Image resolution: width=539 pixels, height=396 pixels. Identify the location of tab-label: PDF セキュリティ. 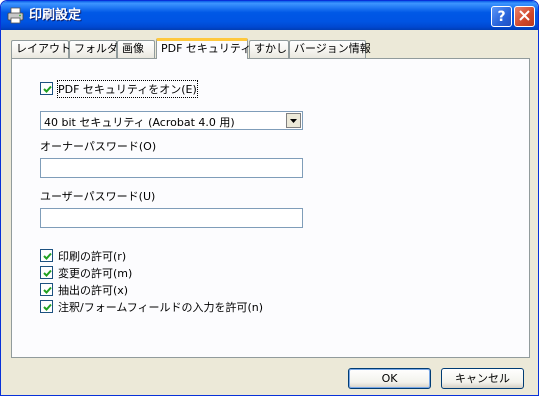
(206, 48).